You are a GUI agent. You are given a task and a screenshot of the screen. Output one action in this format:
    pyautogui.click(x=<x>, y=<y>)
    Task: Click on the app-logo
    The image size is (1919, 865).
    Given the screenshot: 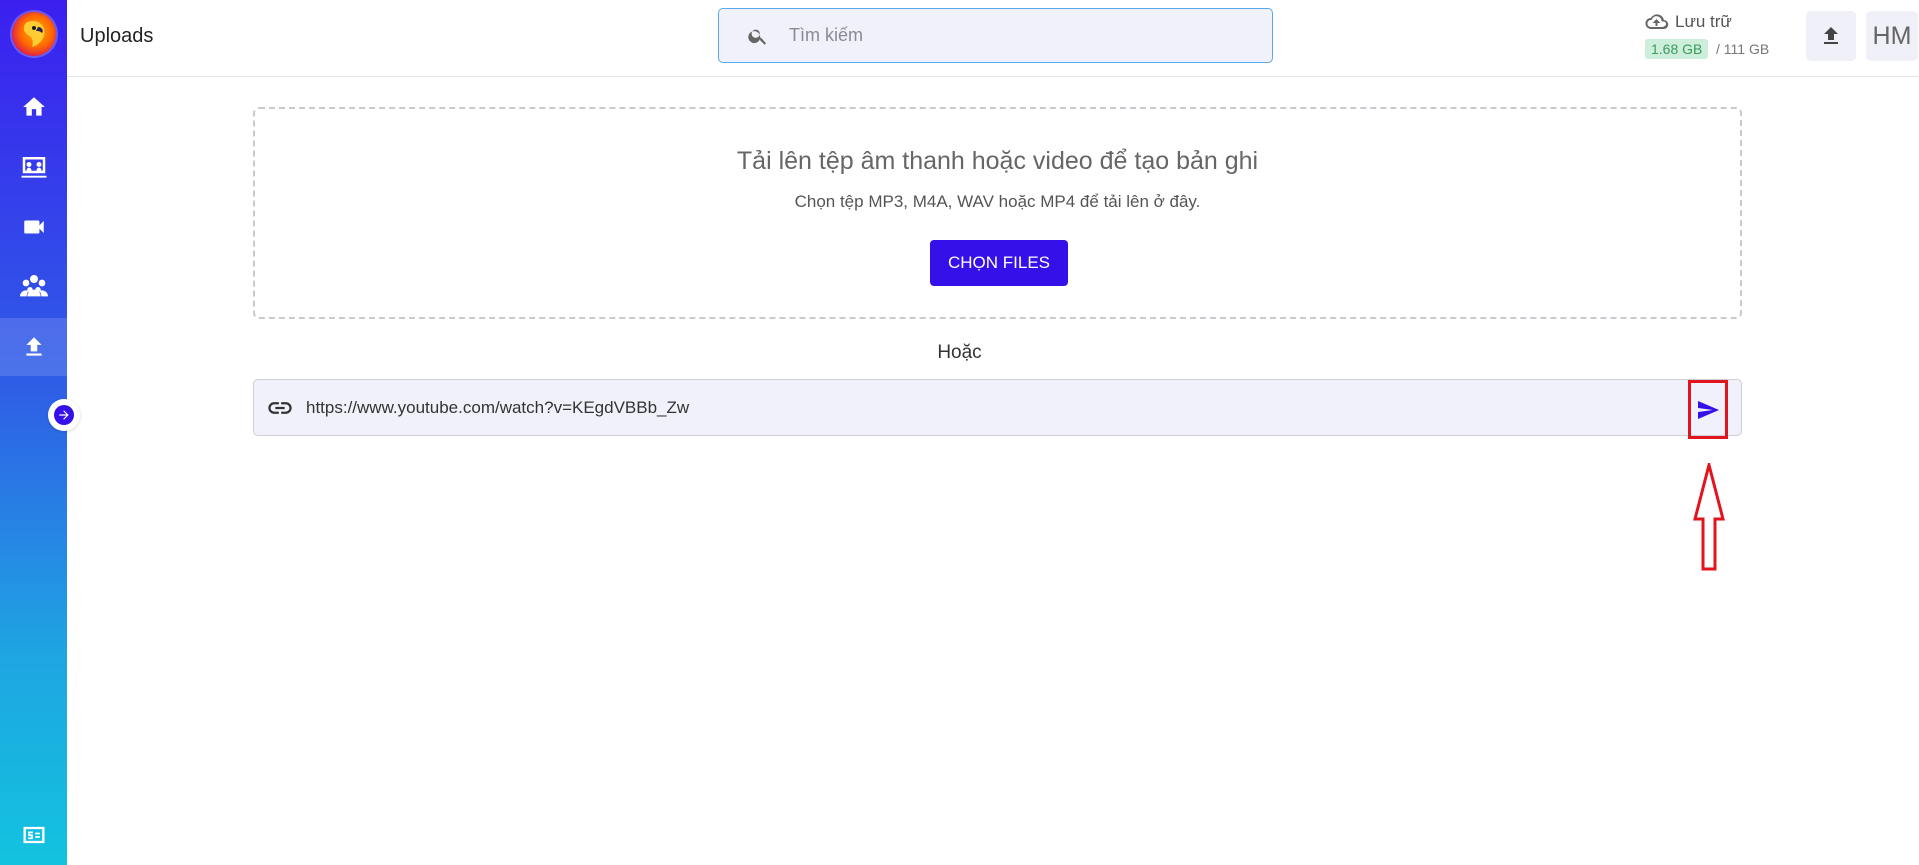 What is the action you would take?
    pyautogui.click(x=34, y=34)
    